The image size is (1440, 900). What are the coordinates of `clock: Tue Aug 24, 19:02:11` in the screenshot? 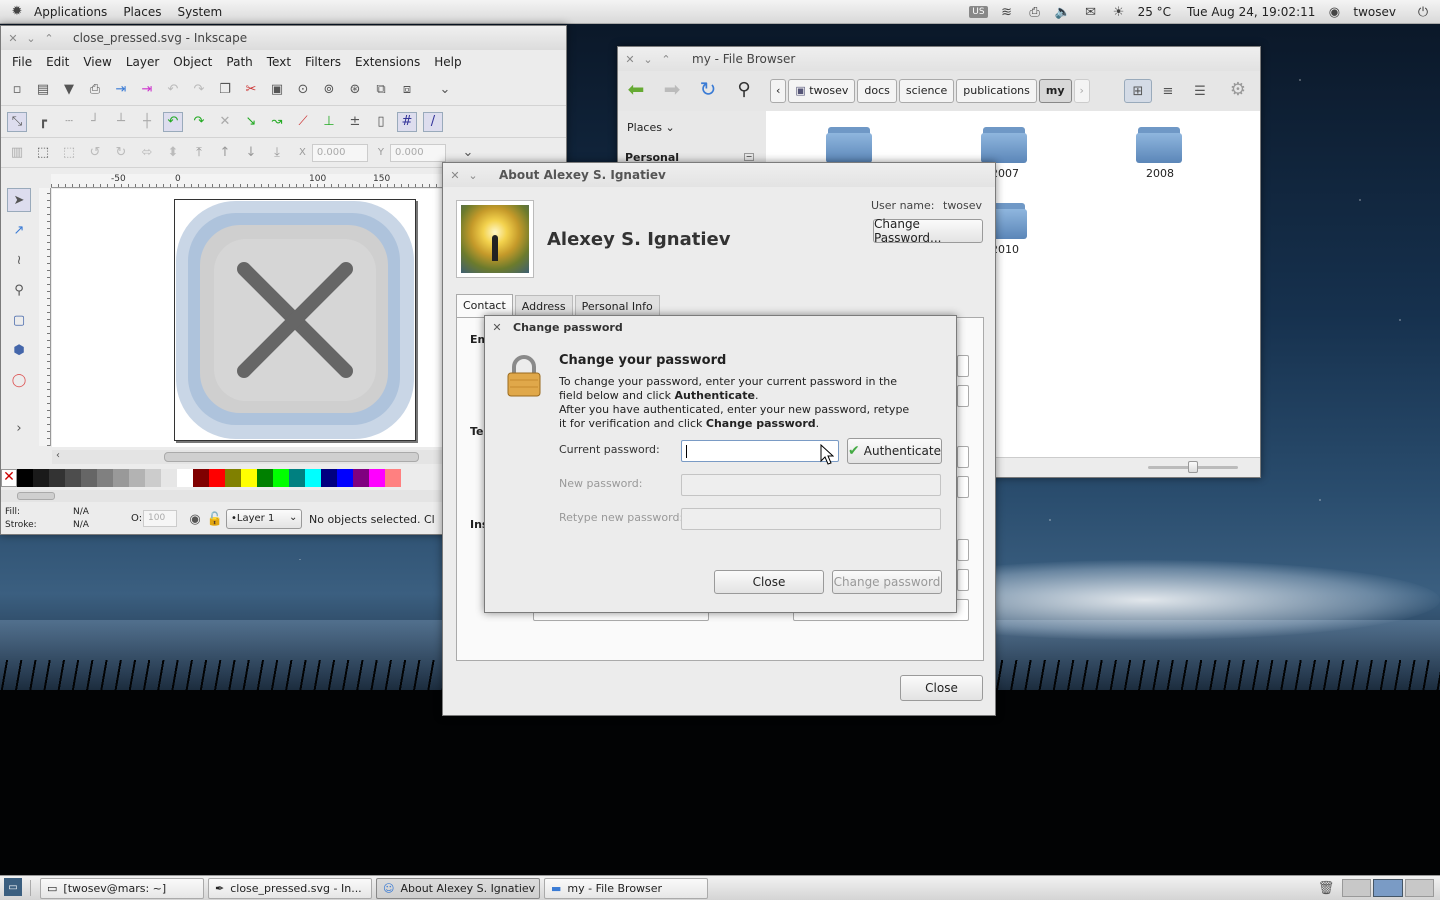 It's located at (1251, 12).